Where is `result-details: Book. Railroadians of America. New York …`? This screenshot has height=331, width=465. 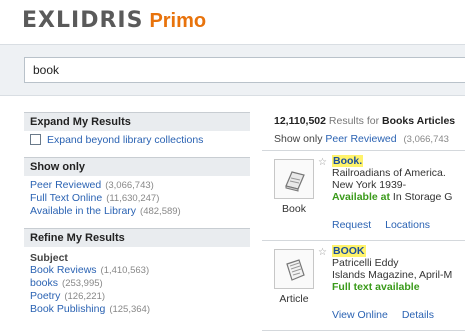 result-details: Book. Railroadians of America. New York … is located at coordinates (392, 179).